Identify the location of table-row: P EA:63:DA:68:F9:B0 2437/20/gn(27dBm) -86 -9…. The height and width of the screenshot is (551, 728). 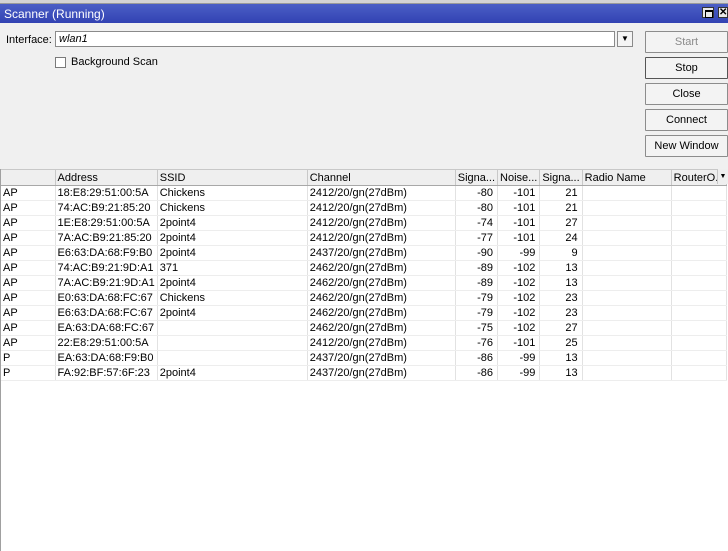
(364, 358).